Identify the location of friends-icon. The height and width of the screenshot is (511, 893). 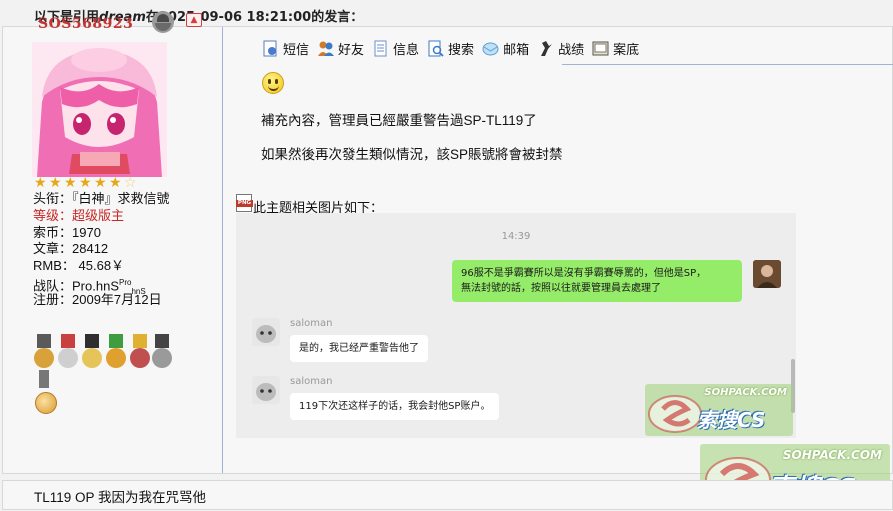
(326, 48).